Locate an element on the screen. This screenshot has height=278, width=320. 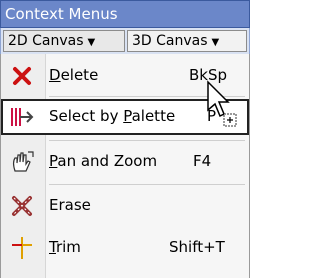
title-text: Context Menus is located at coordinates (61, 14).